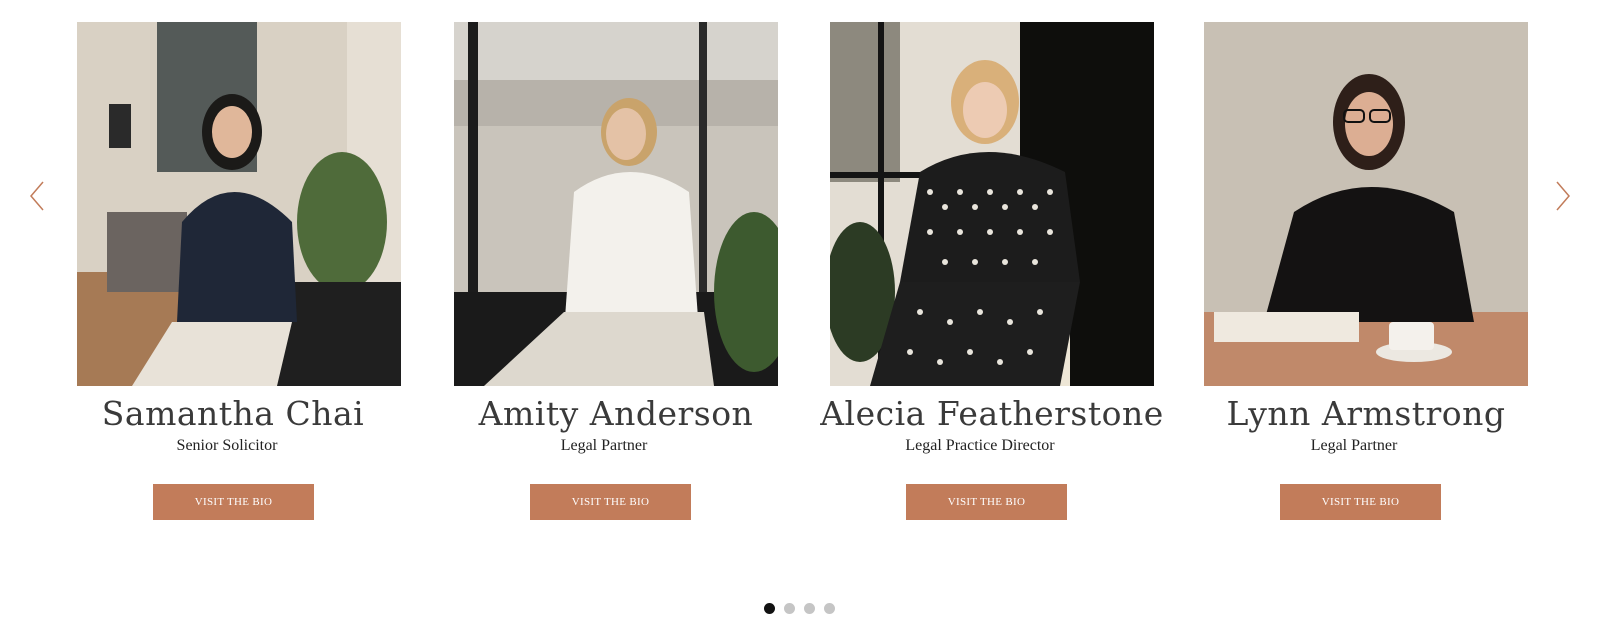  I want to click on person-role: Legal Practice Director, so click(980, 445).